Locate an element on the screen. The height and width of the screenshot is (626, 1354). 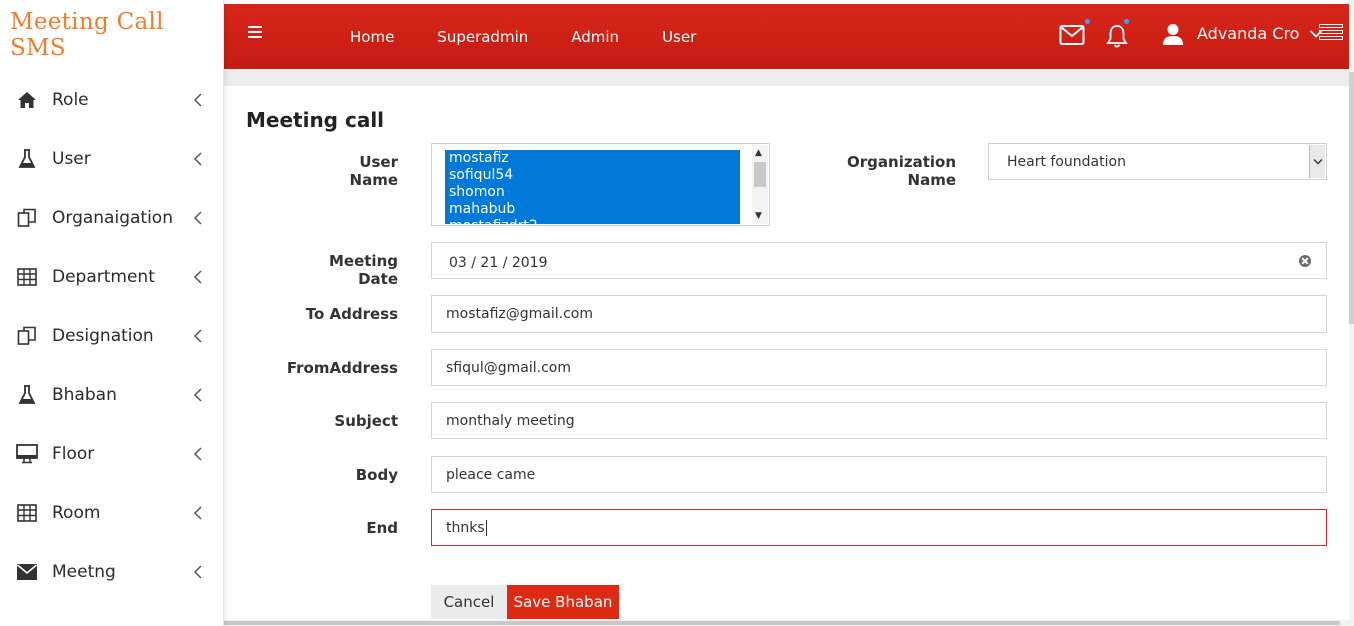
bell-icon is located at coordinates (1117, 35).